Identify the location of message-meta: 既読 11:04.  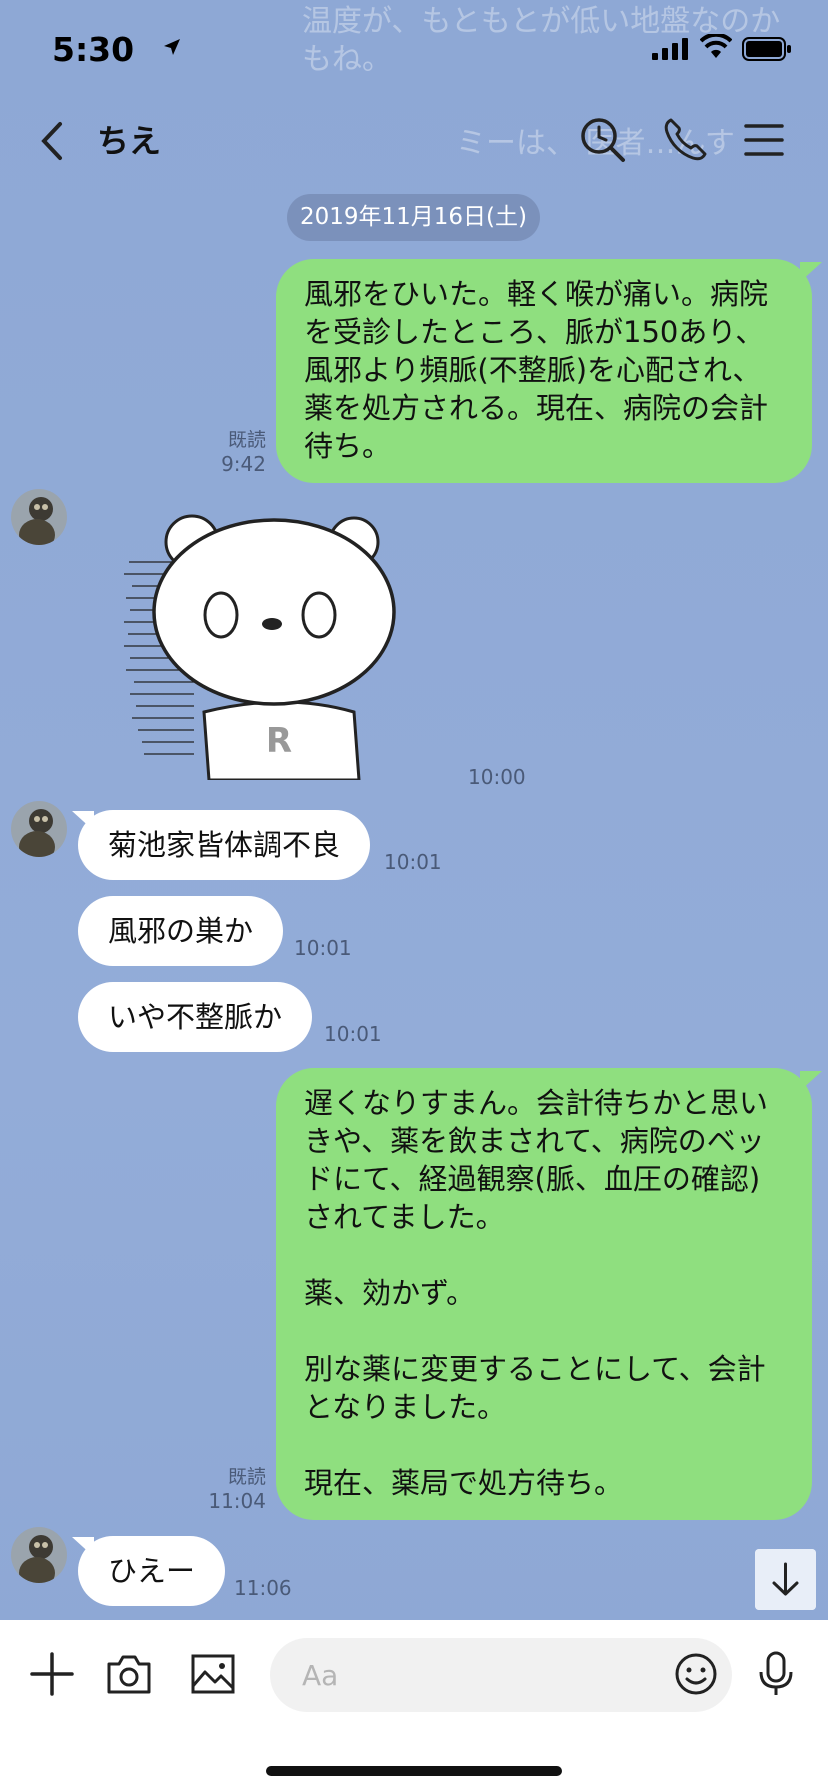
(233, 1489).